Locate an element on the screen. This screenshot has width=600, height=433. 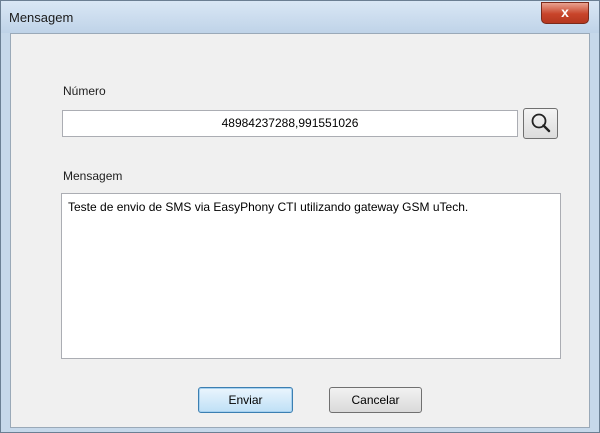
search-icon is located at coordinates (541, 123).